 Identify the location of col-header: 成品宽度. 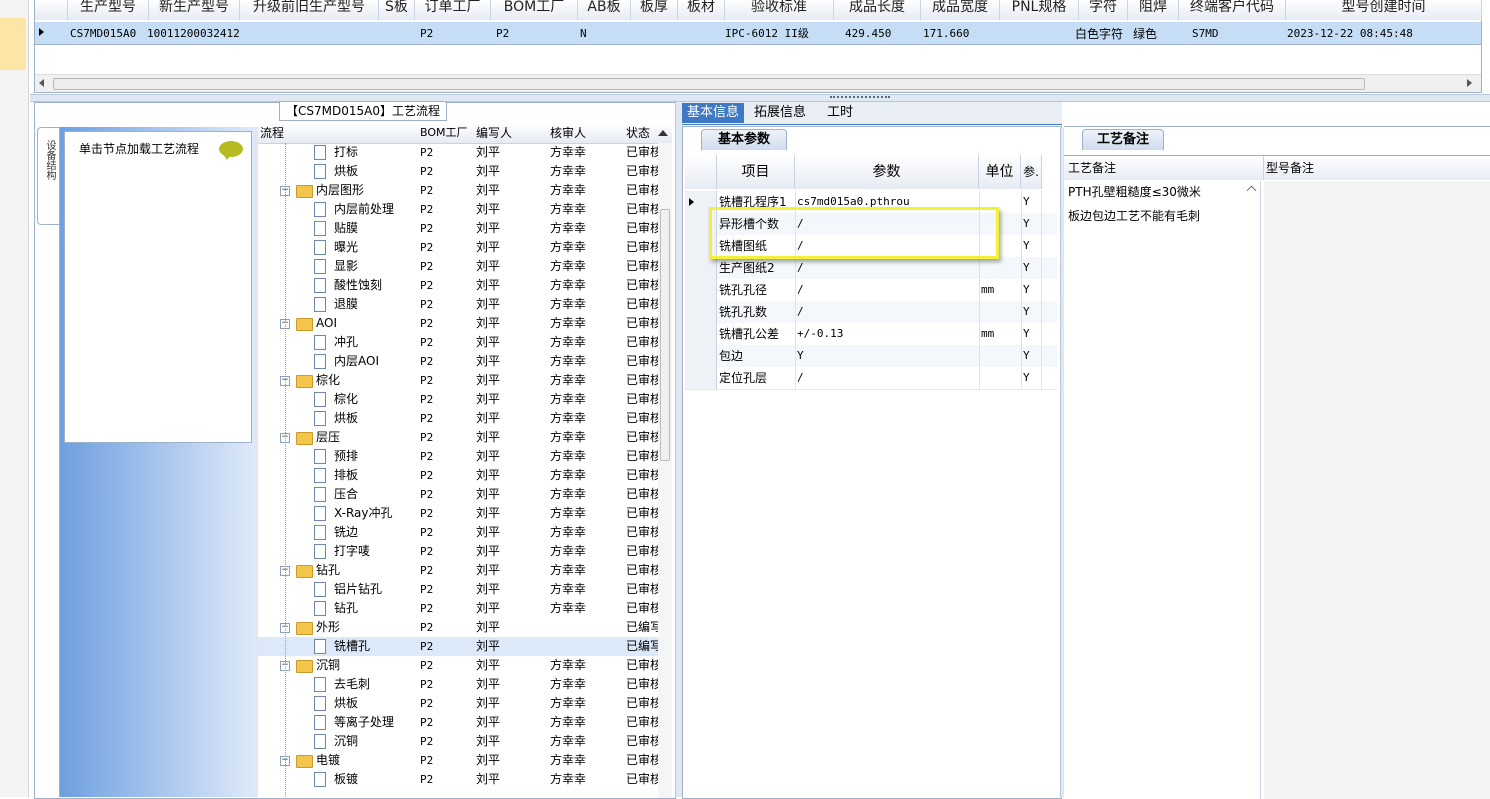
(960, 10).